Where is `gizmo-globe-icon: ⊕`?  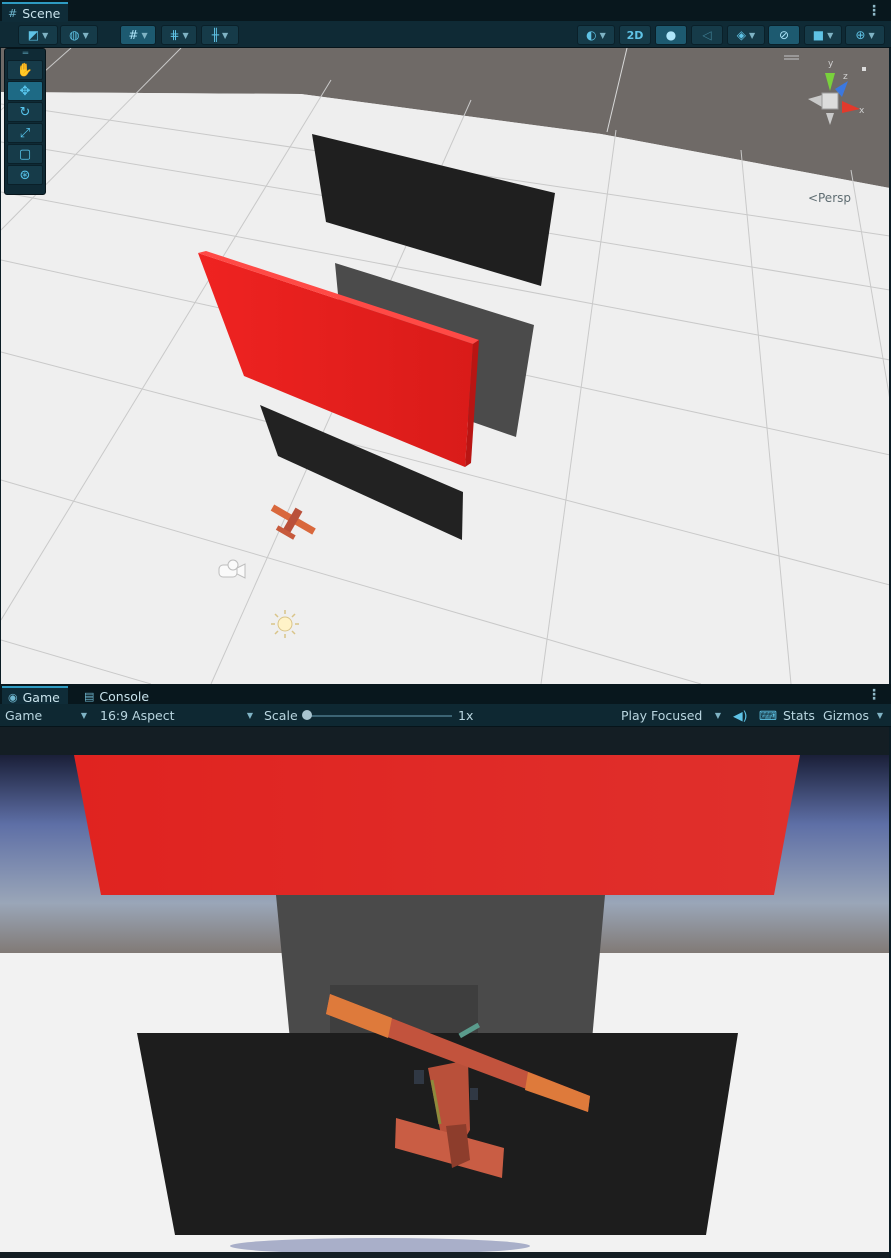 gizmo-globe-icon: ⊕ is located at coordinates (860, 35).